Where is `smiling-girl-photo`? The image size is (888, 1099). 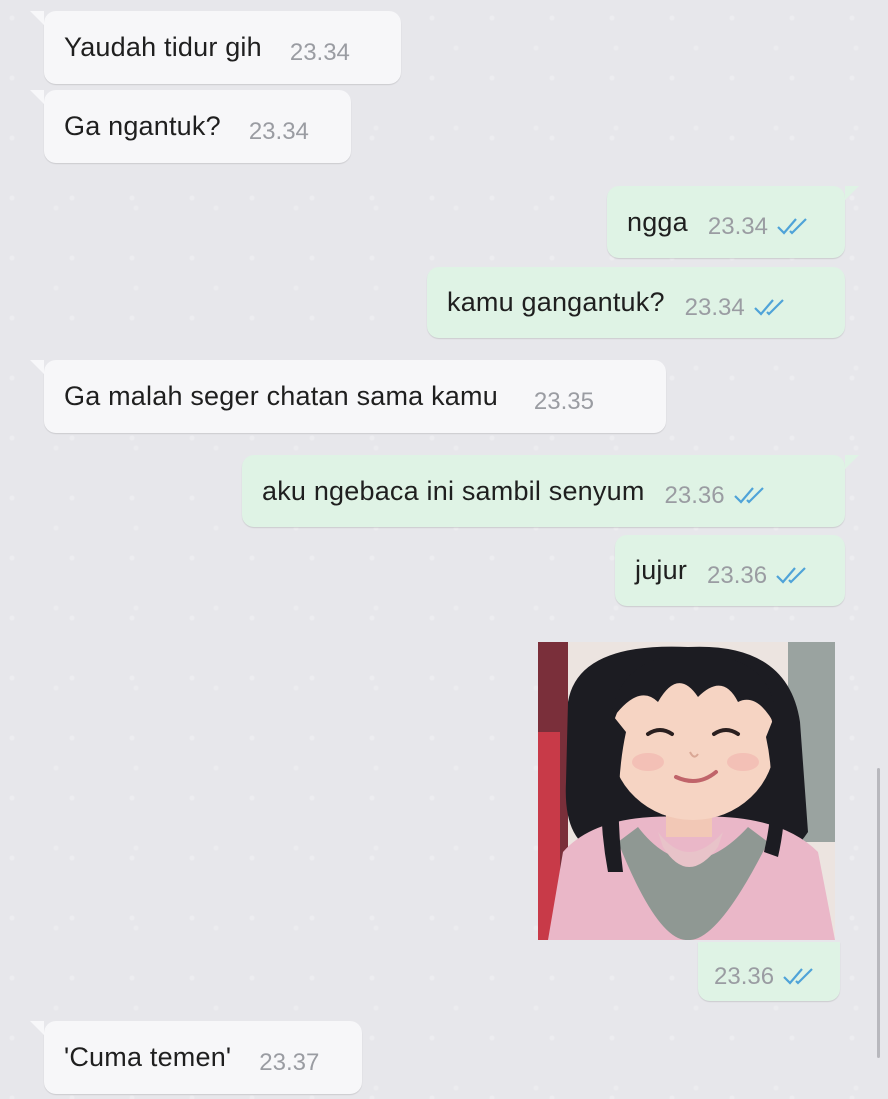
smiling-girl-photo is located at coordinates (686, 791).